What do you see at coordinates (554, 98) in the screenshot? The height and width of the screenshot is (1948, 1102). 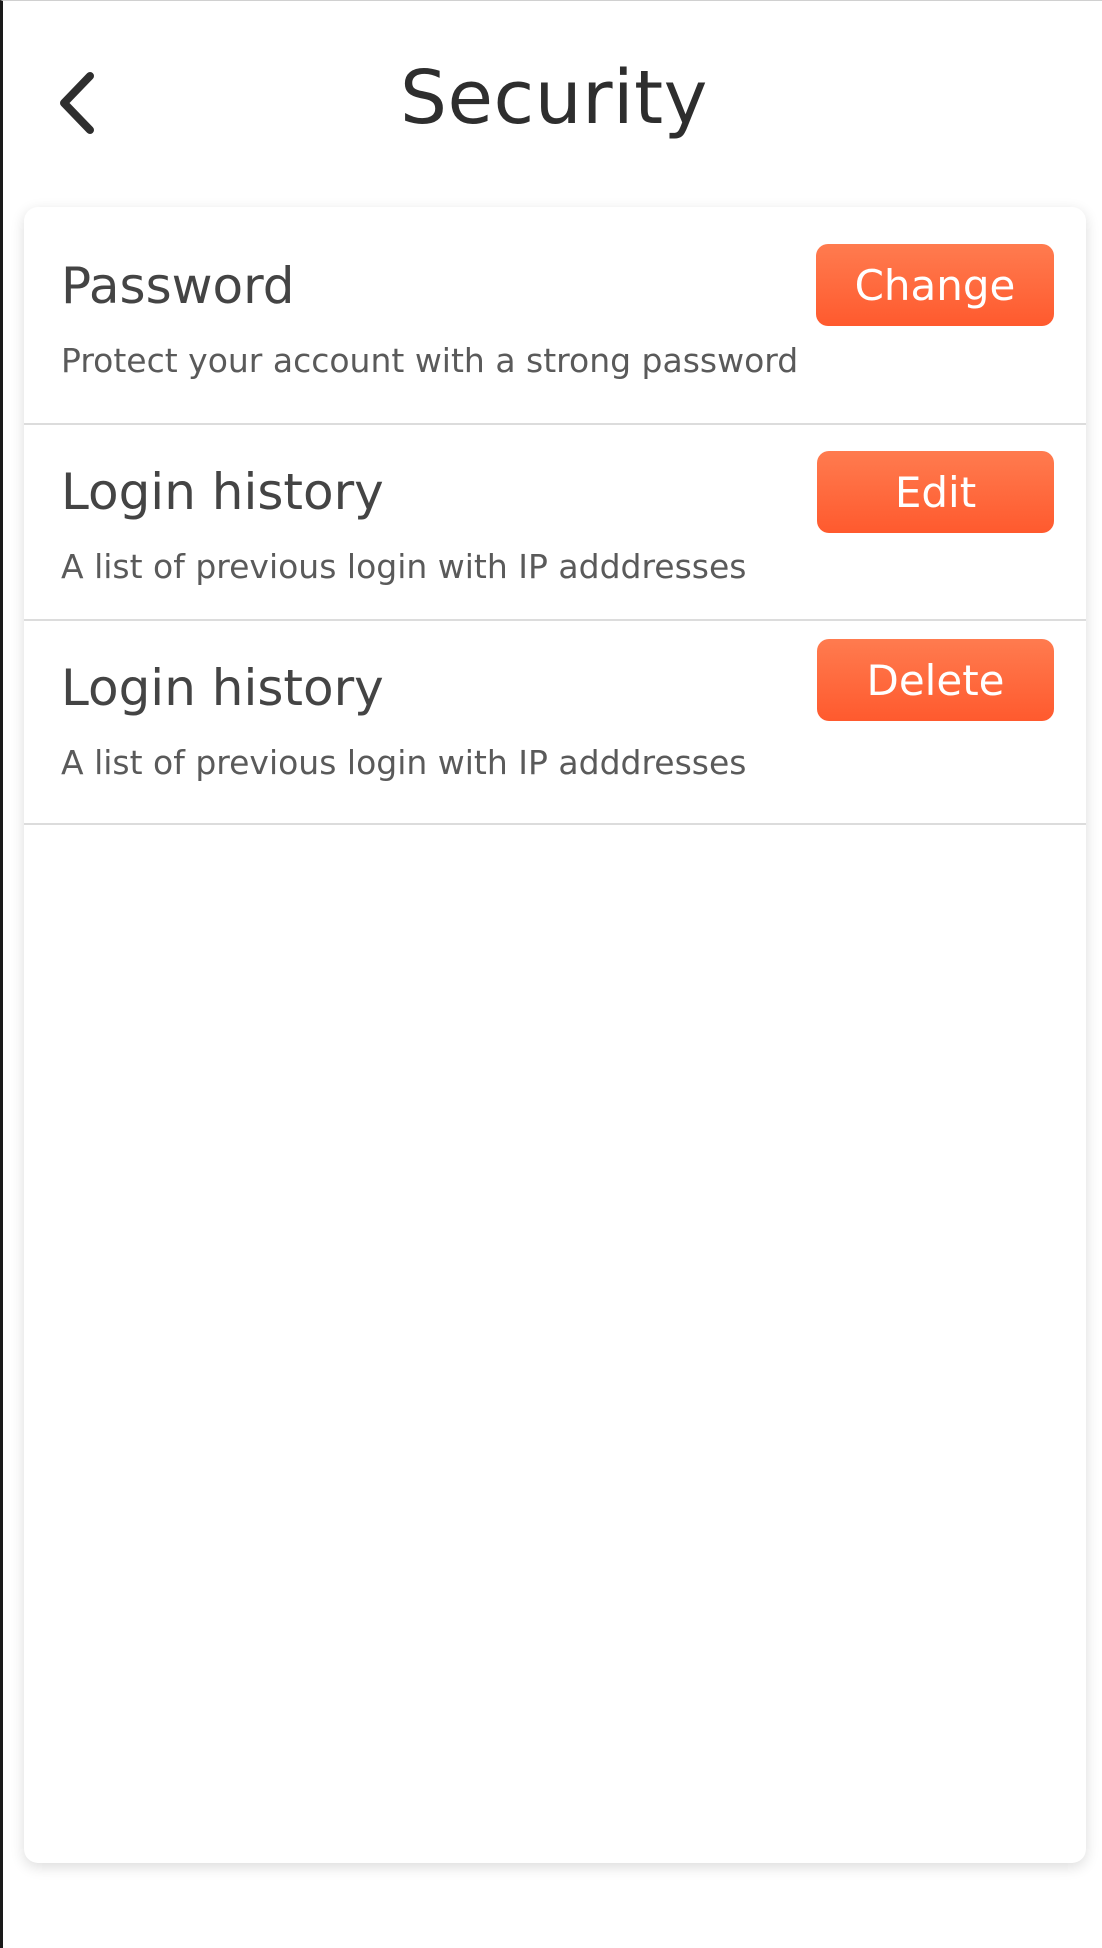 I see `page-title: Security` at bounding box center [554, 98].